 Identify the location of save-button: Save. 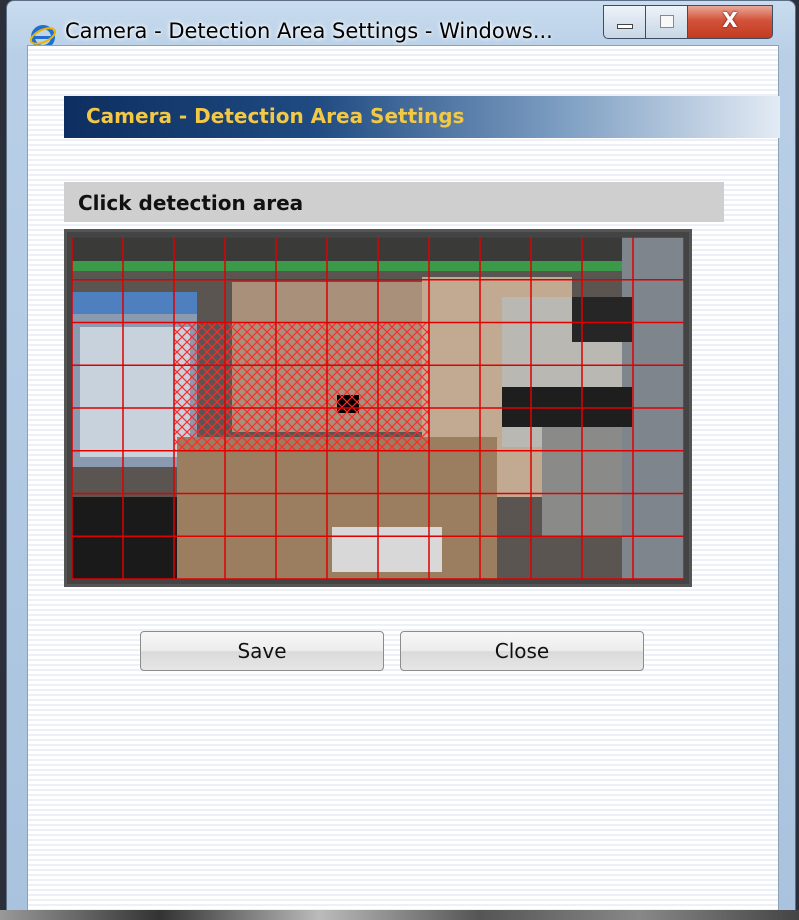
(262, 651).